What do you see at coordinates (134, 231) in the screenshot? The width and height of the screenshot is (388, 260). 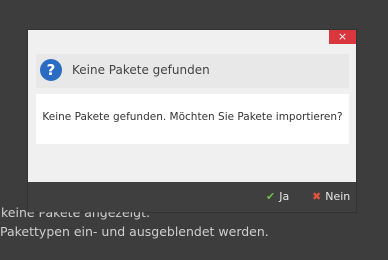 I see `background-text-line-2: Pakettypen ein- und ausgeblendet werden.` at bounding box center [134, 231].